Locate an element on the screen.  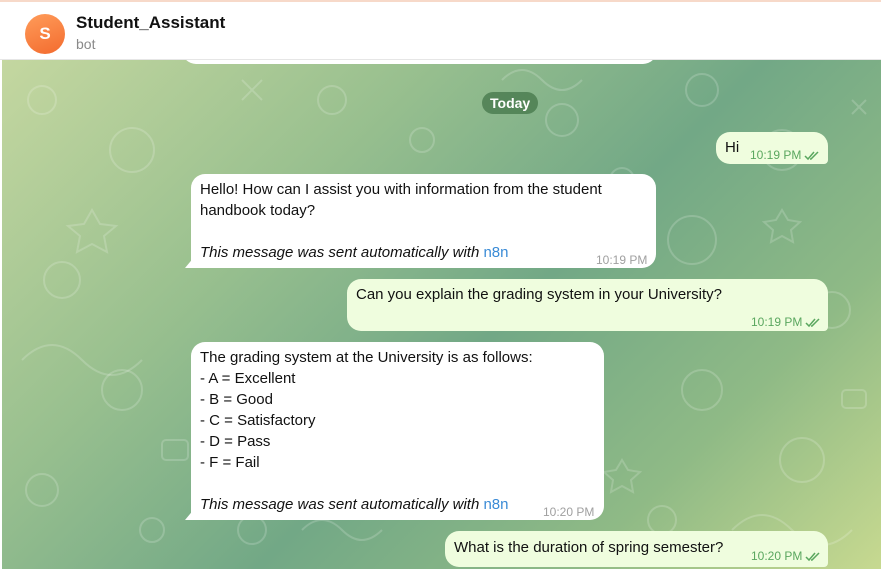
chat-subtitle: bot is located at coordinates (86, 44).